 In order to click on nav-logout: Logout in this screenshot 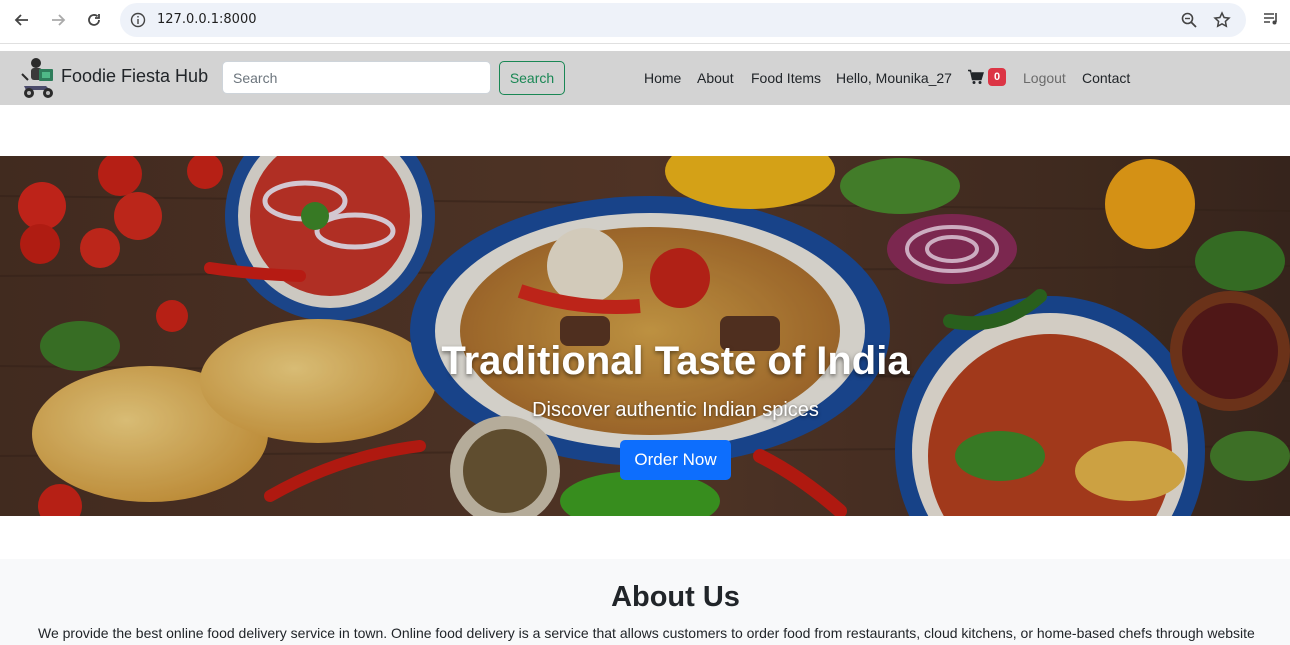, I will do `click(1044, 78)`.